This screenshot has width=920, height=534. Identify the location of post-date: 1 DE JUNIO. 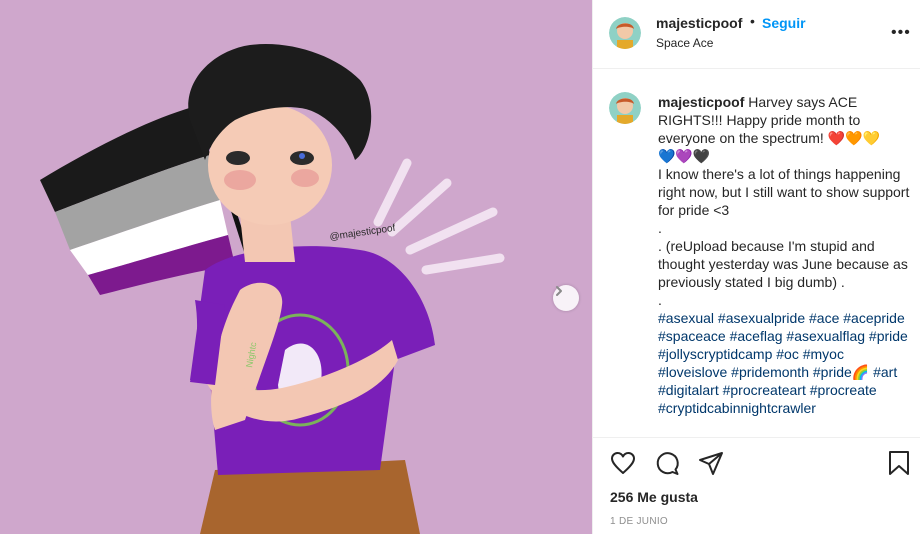
(639, 521).